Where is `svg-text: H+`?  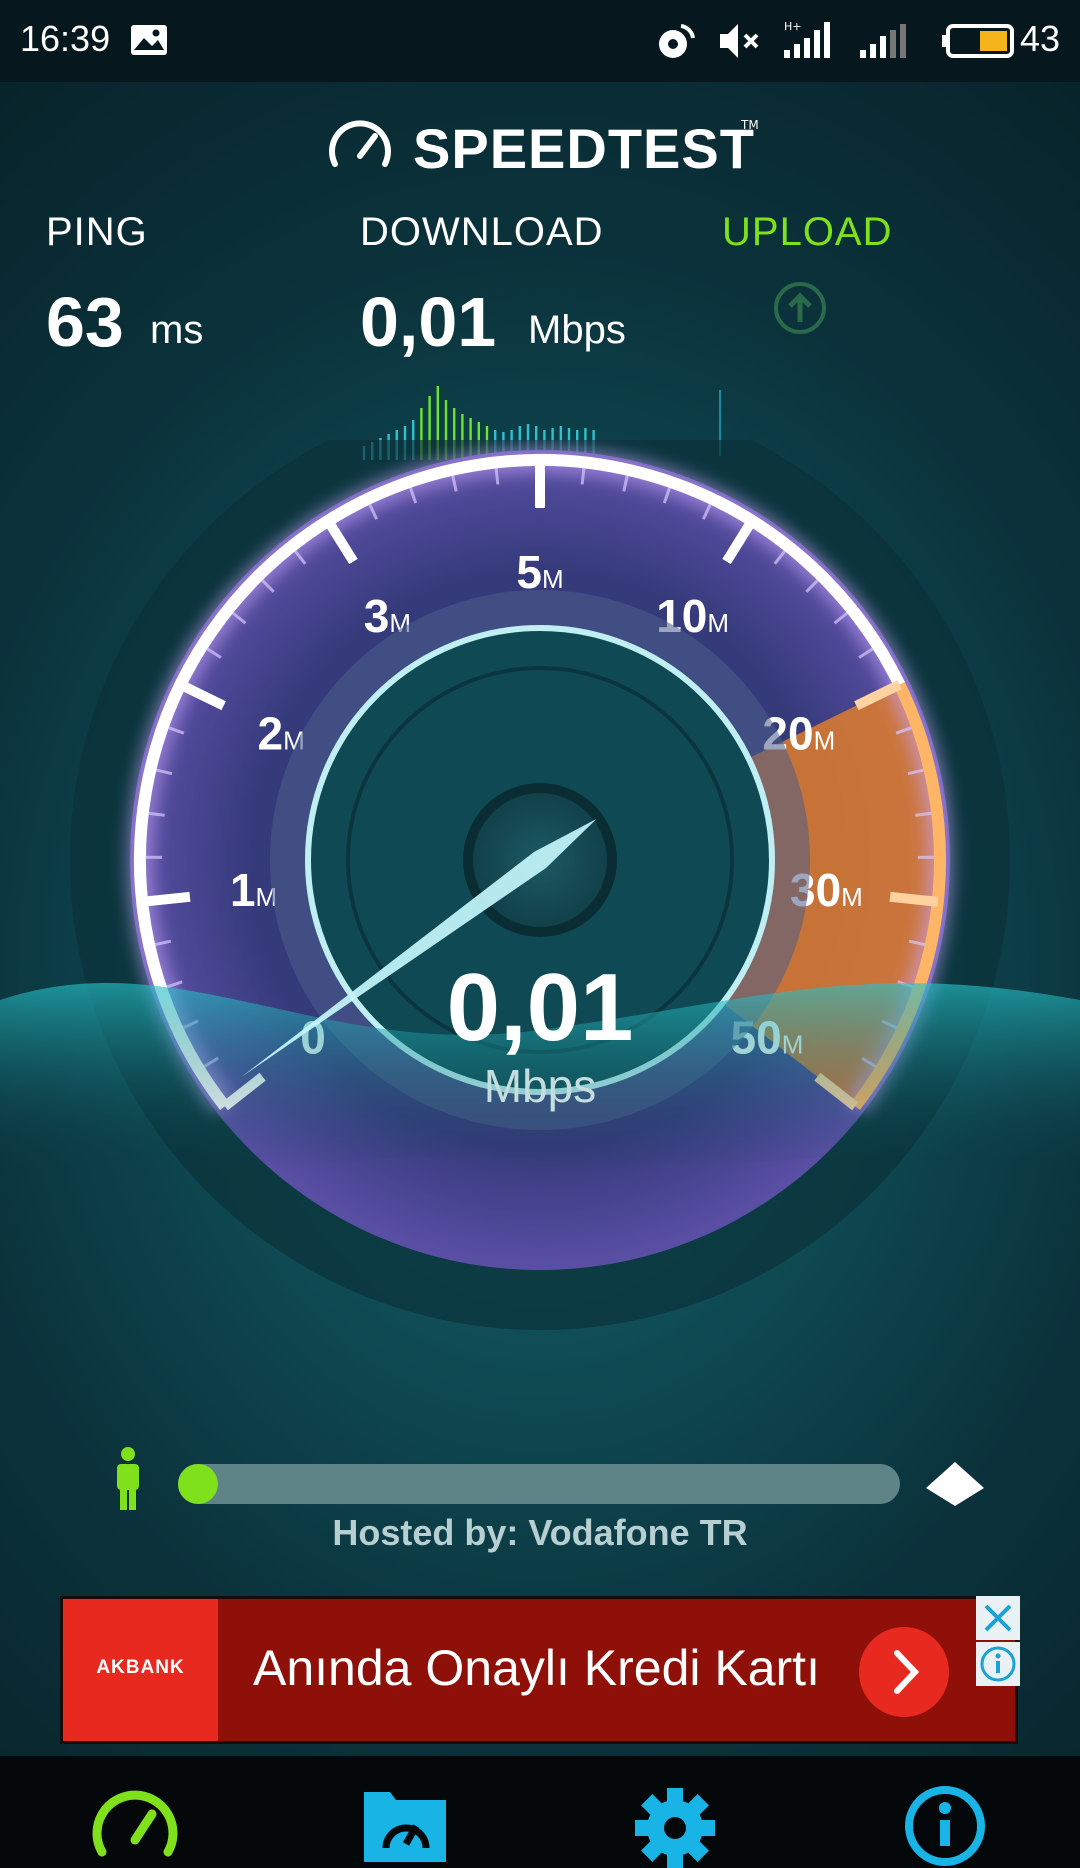 svg-text: H+ is located at coordinates (793, 26).